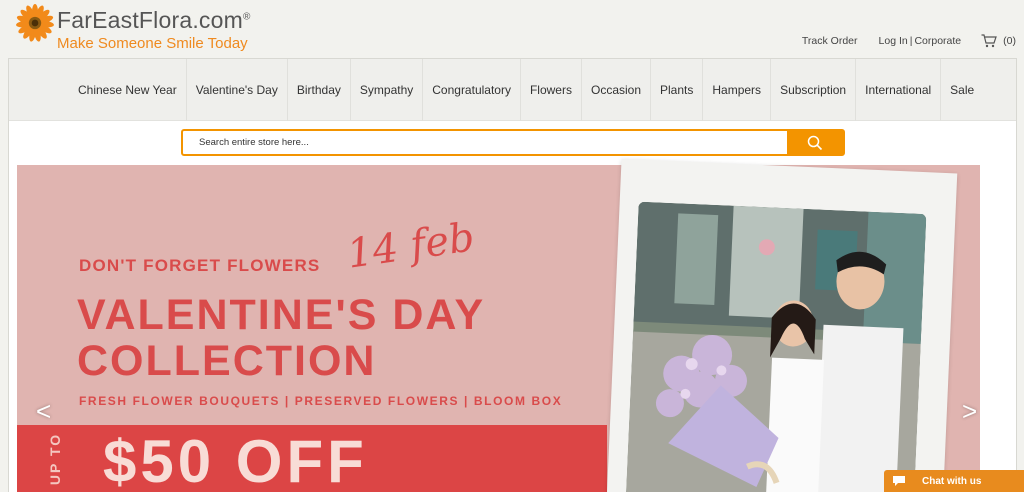  What do you see at coordinates (897, 90) in the screenshot?
I see `nav-item-international: International` at bounding box center [897, 90].